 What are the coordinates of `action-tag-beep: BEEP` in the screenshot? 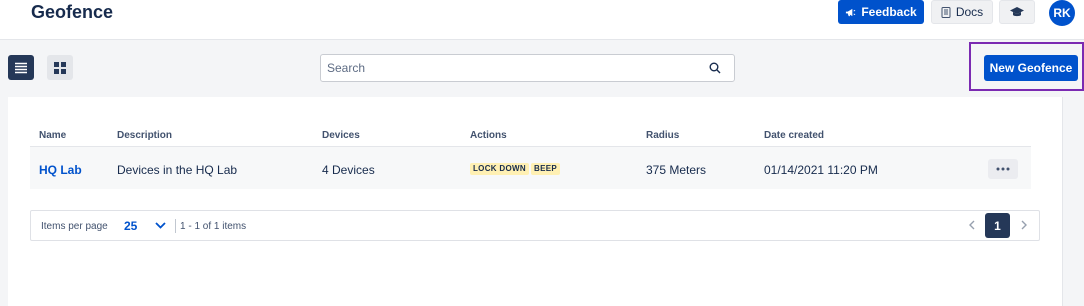 It's located at (545, 169).